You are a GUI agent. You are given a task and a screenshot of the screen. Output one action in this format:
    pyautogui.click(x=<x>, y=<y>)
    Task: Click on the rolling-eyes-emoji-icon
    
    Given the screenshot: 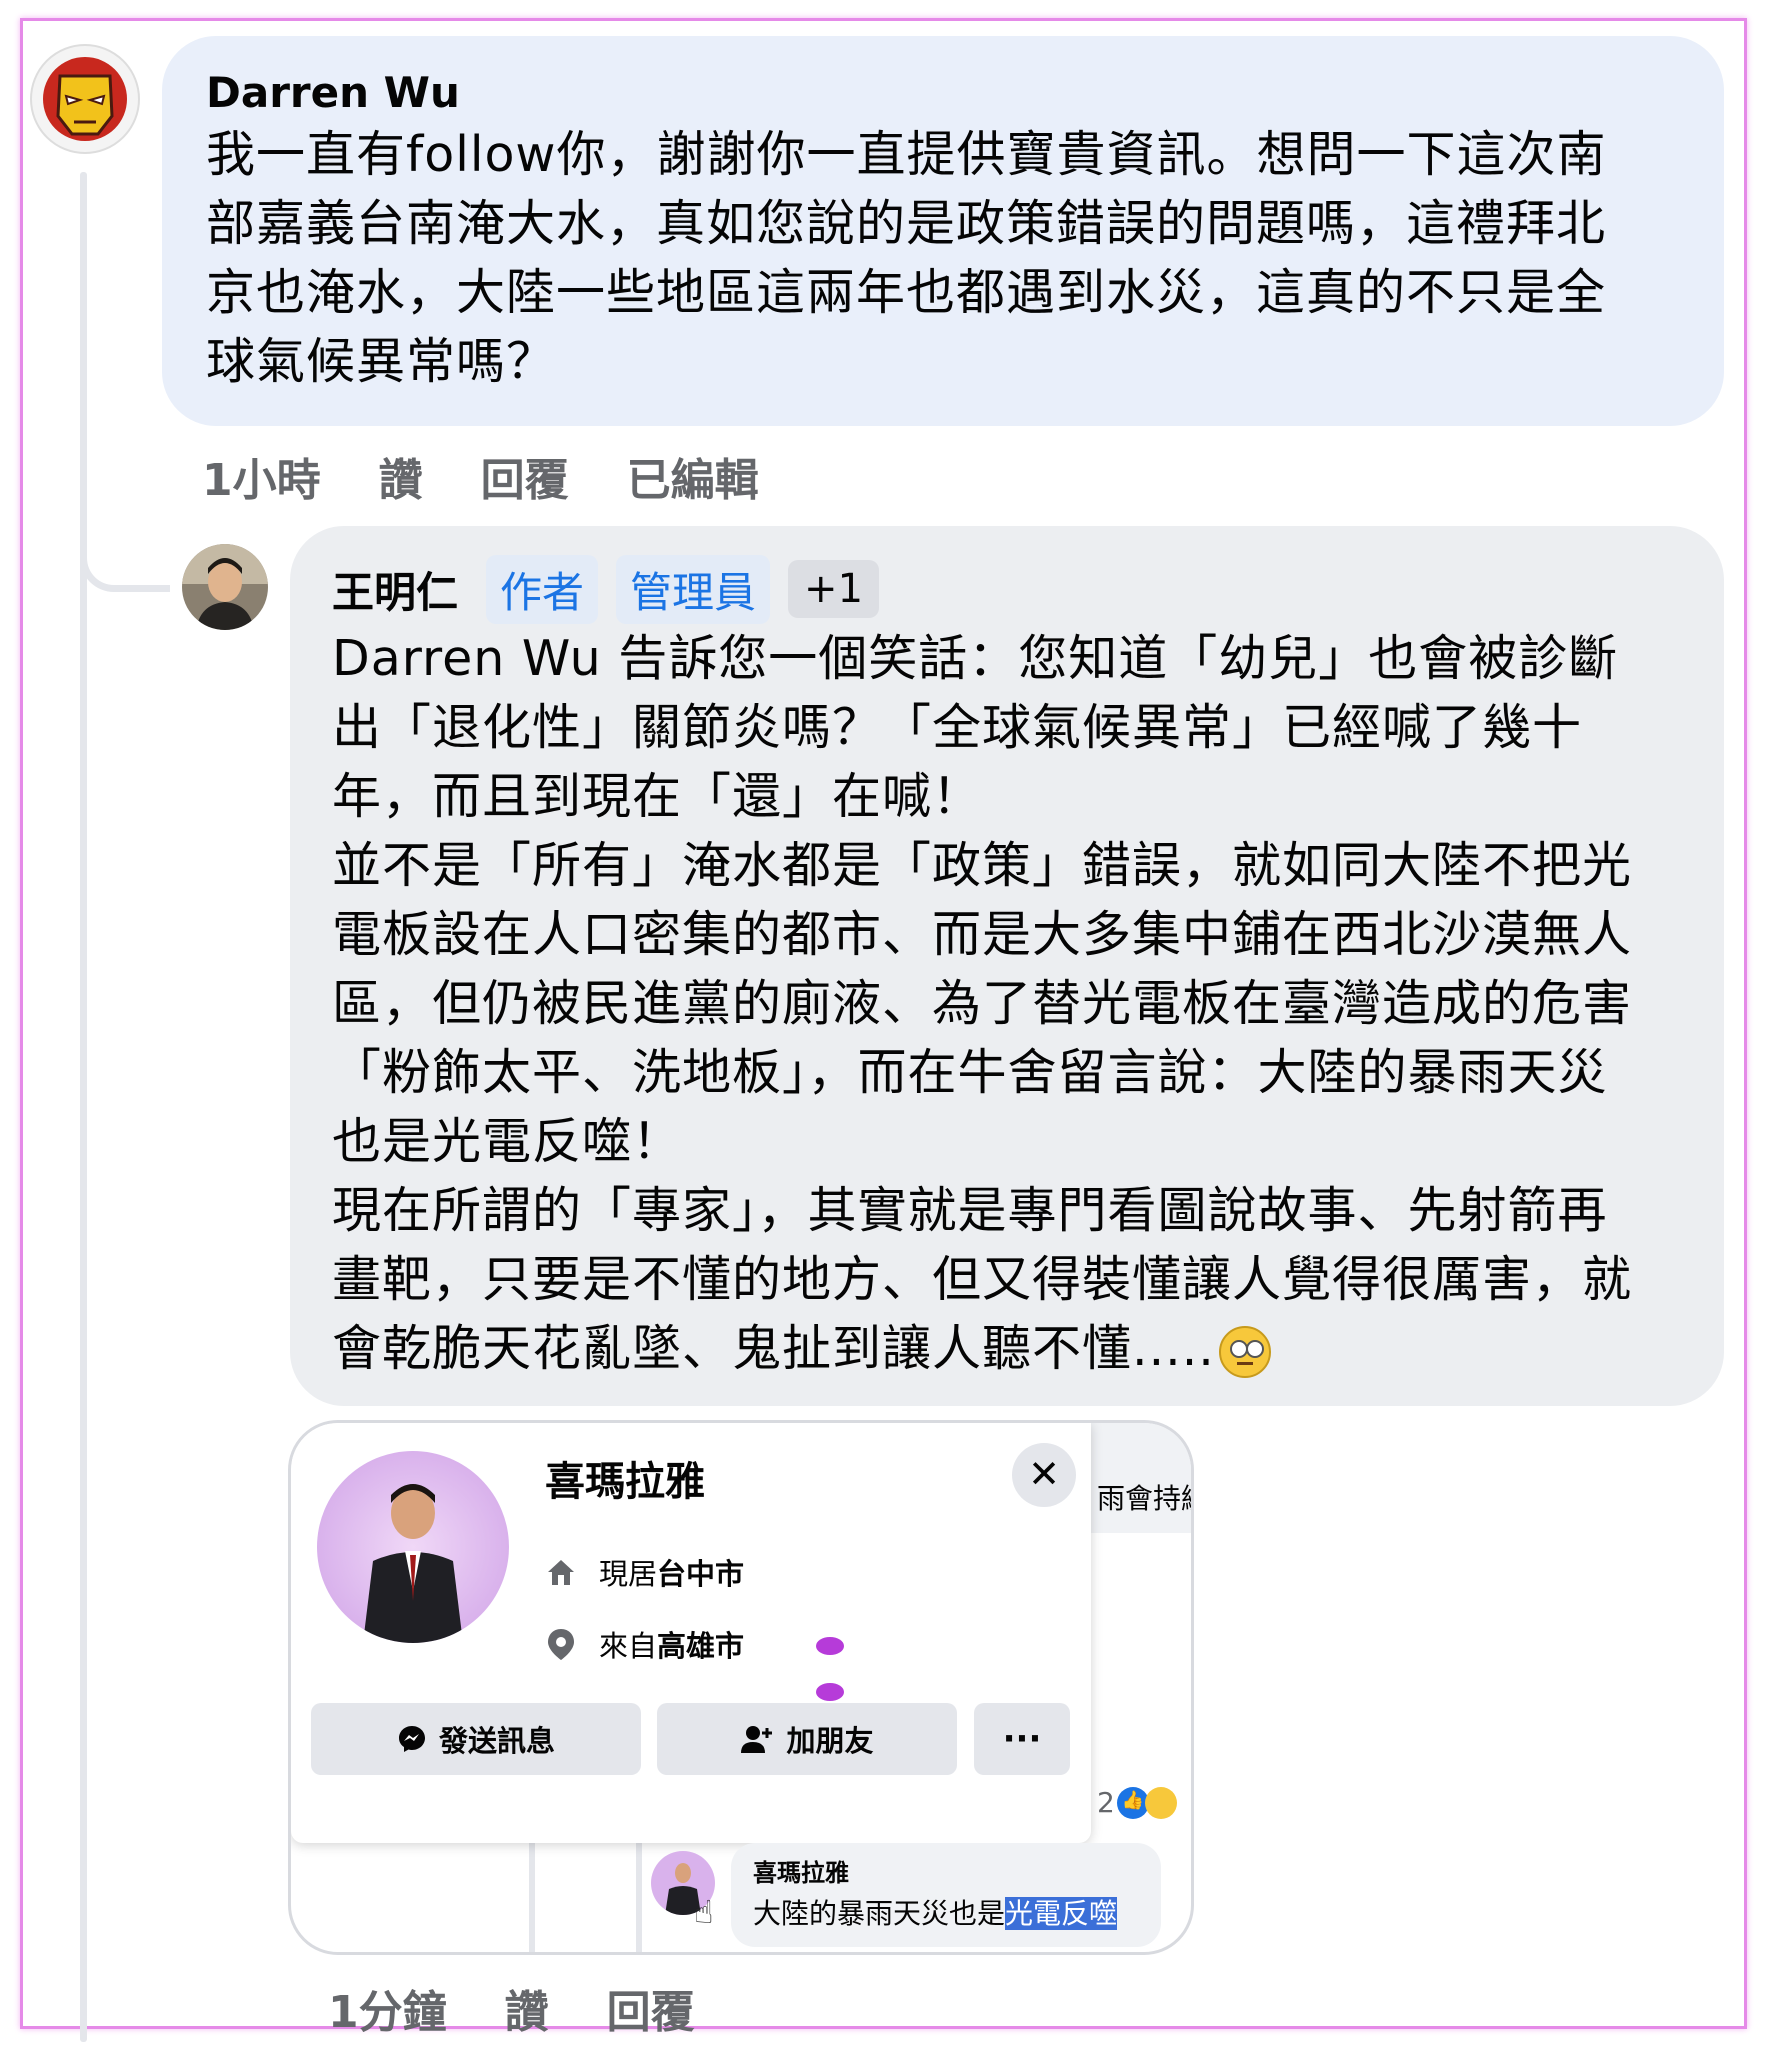 What is the action you would take?
    pyautogui.click(x=1244, y=1351)
    